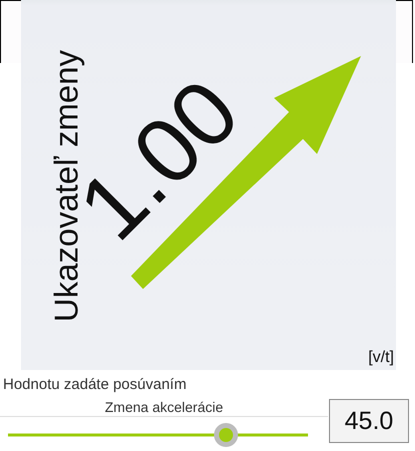 This screenshot has height=451, width=415. Describe the element at coordinates (369, 421) in the screenshot. I see `value-field: 45.0` at that location.